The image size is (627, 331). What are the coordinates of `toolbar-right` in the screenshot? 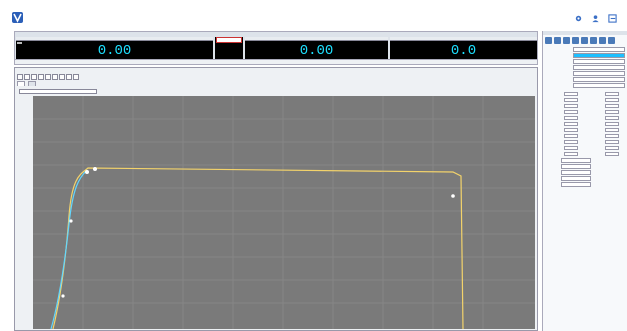 It's located at (595, 19).